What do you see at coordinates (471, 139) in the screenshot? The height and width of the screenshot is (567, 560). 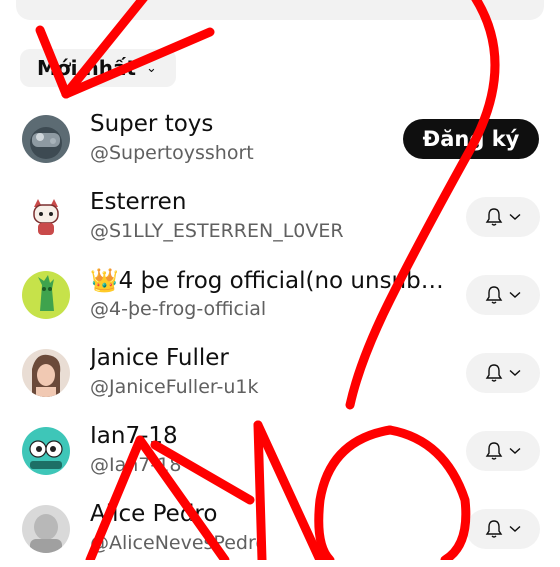 I see `subscribe-button: Đăng ký` at bounding box center [471, 139].